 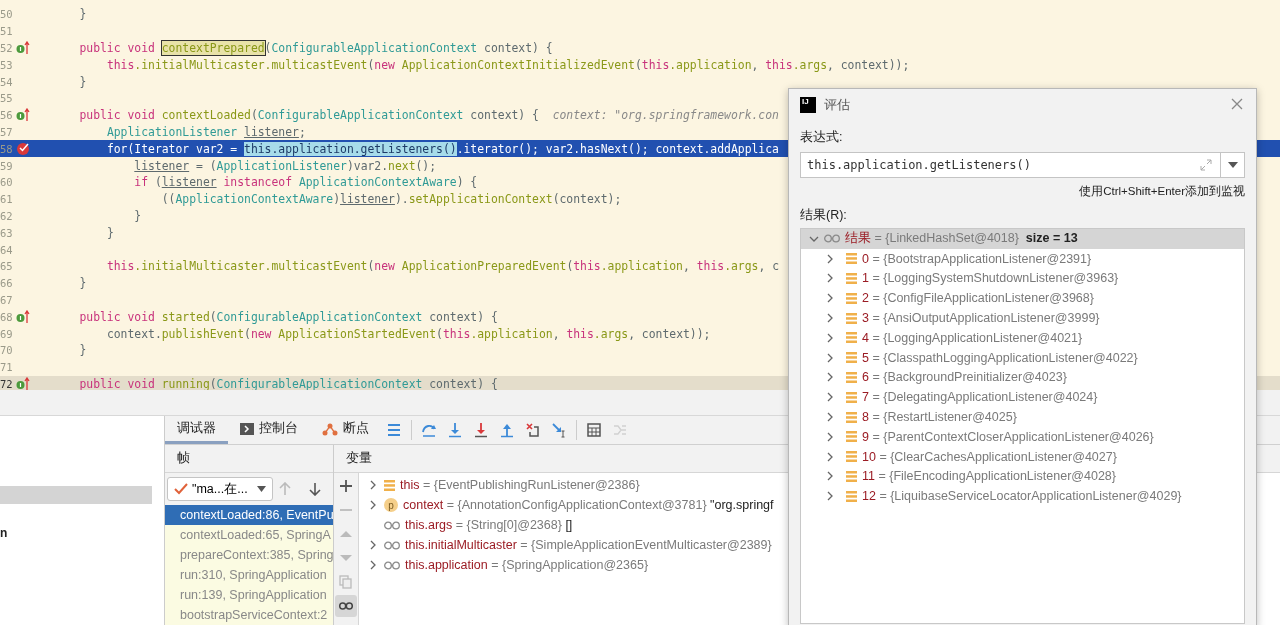 I want to click on line-number: 72, so click(x=7, y=383).